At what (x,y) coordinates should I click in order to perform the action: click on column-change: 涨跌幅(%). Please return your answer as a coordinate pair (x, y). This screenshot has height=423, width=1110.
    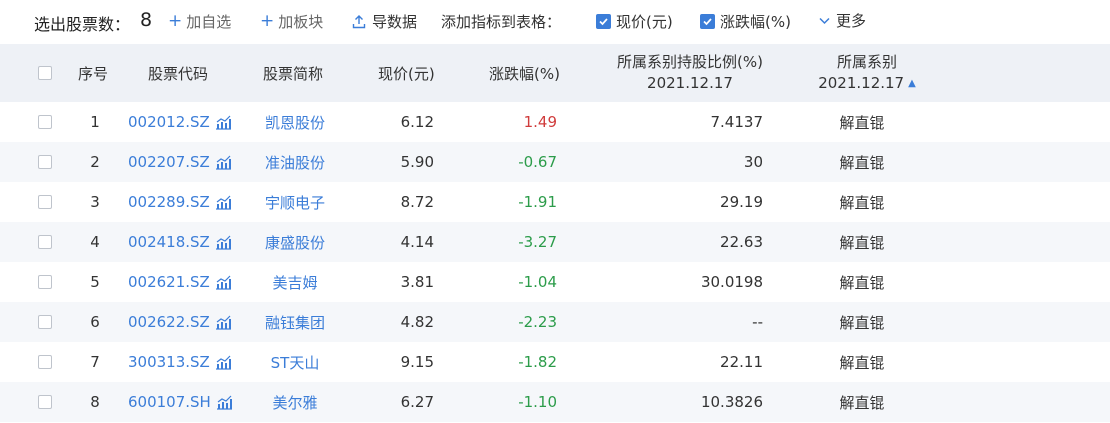
    Looking at the image, I should click on (524, 73).